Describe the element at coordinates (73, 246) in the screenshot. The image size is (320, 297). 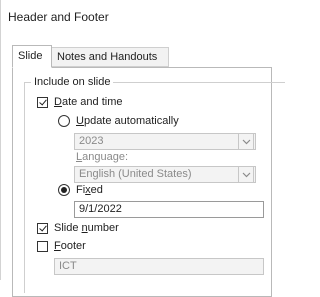
I see `footer-label-rest: ooter` at that location.